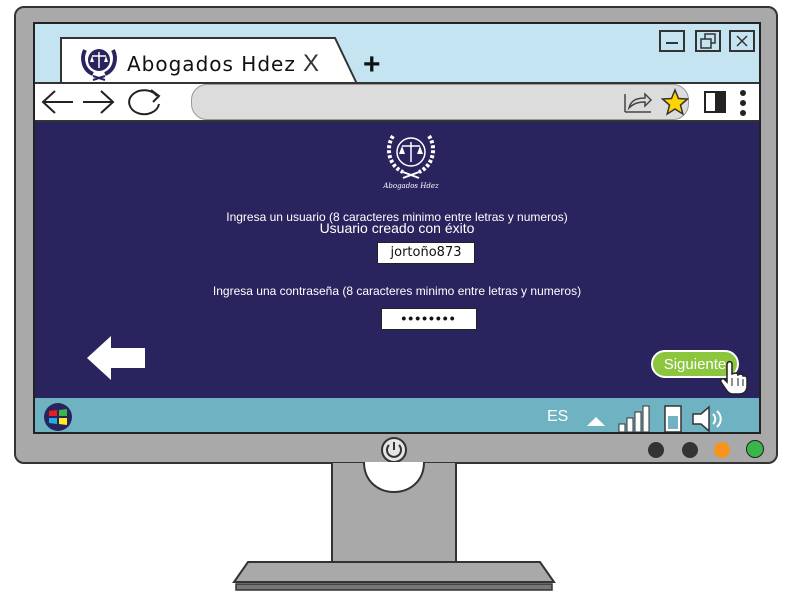 This screenshot has height=612, width=792. What do you see at coordinates (716, 102) in the screenshot?
I see `sidebar-icon` at bounding box center [716, 102].